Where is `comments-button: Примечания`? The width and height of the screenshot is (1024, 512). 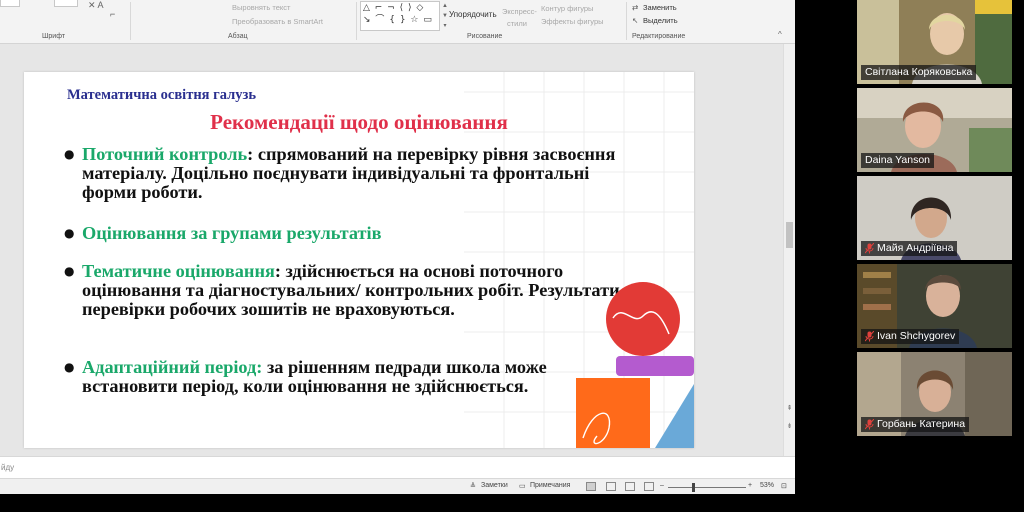 comments-button: Примечания is located at coordinates (550, 485).